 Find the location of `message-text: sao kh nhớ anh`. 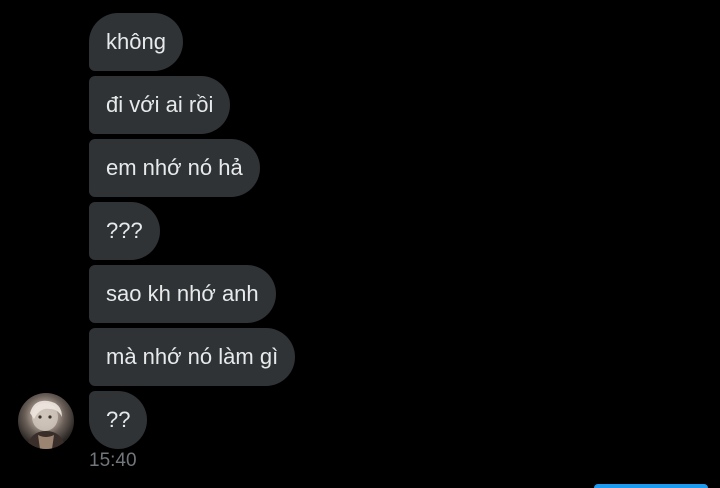

message-text: sao kh nhớ anh is located at coordinates (182, 293).